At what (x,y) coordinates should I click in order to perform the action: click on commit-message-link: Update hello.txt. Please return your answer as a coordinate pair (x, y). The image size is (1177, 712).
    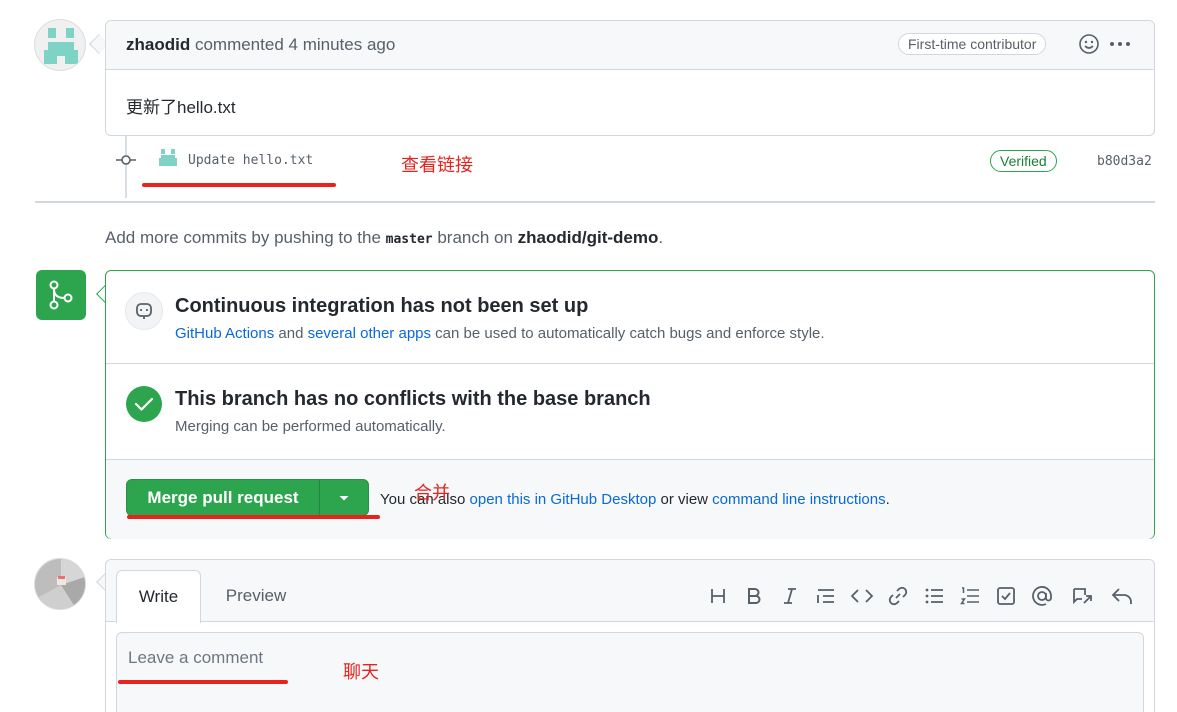
    Looking at the image, I should click on (250, 160).